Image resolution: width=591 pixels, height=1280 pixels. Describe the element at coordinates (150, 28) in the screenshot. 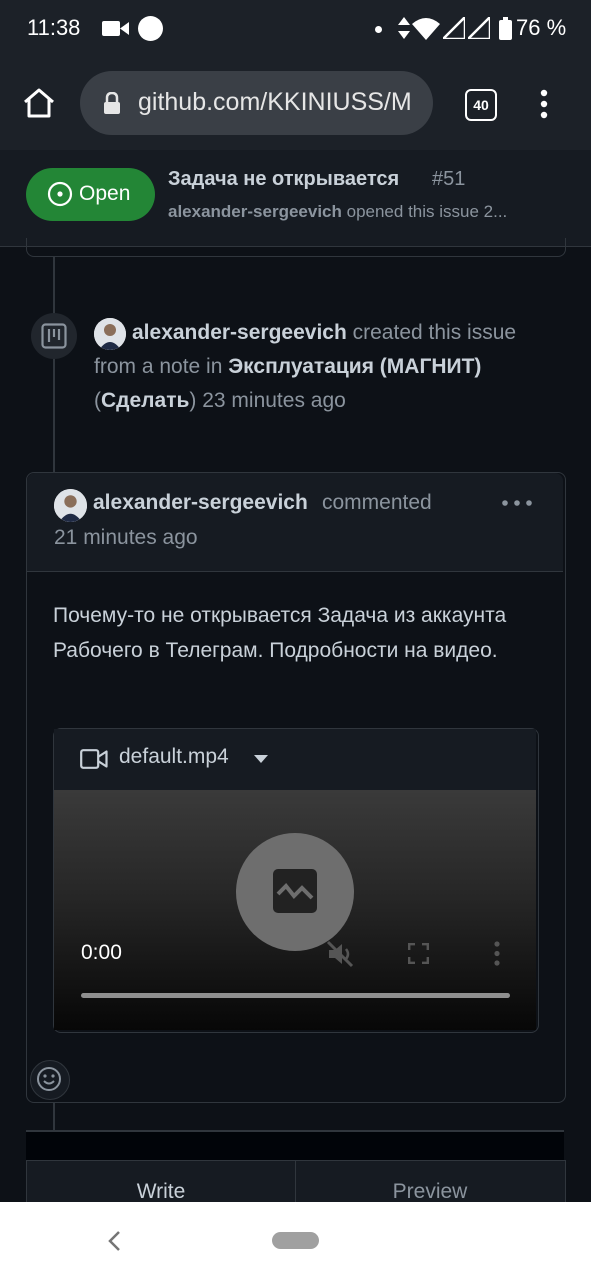

I see `circle-icon` at that location.